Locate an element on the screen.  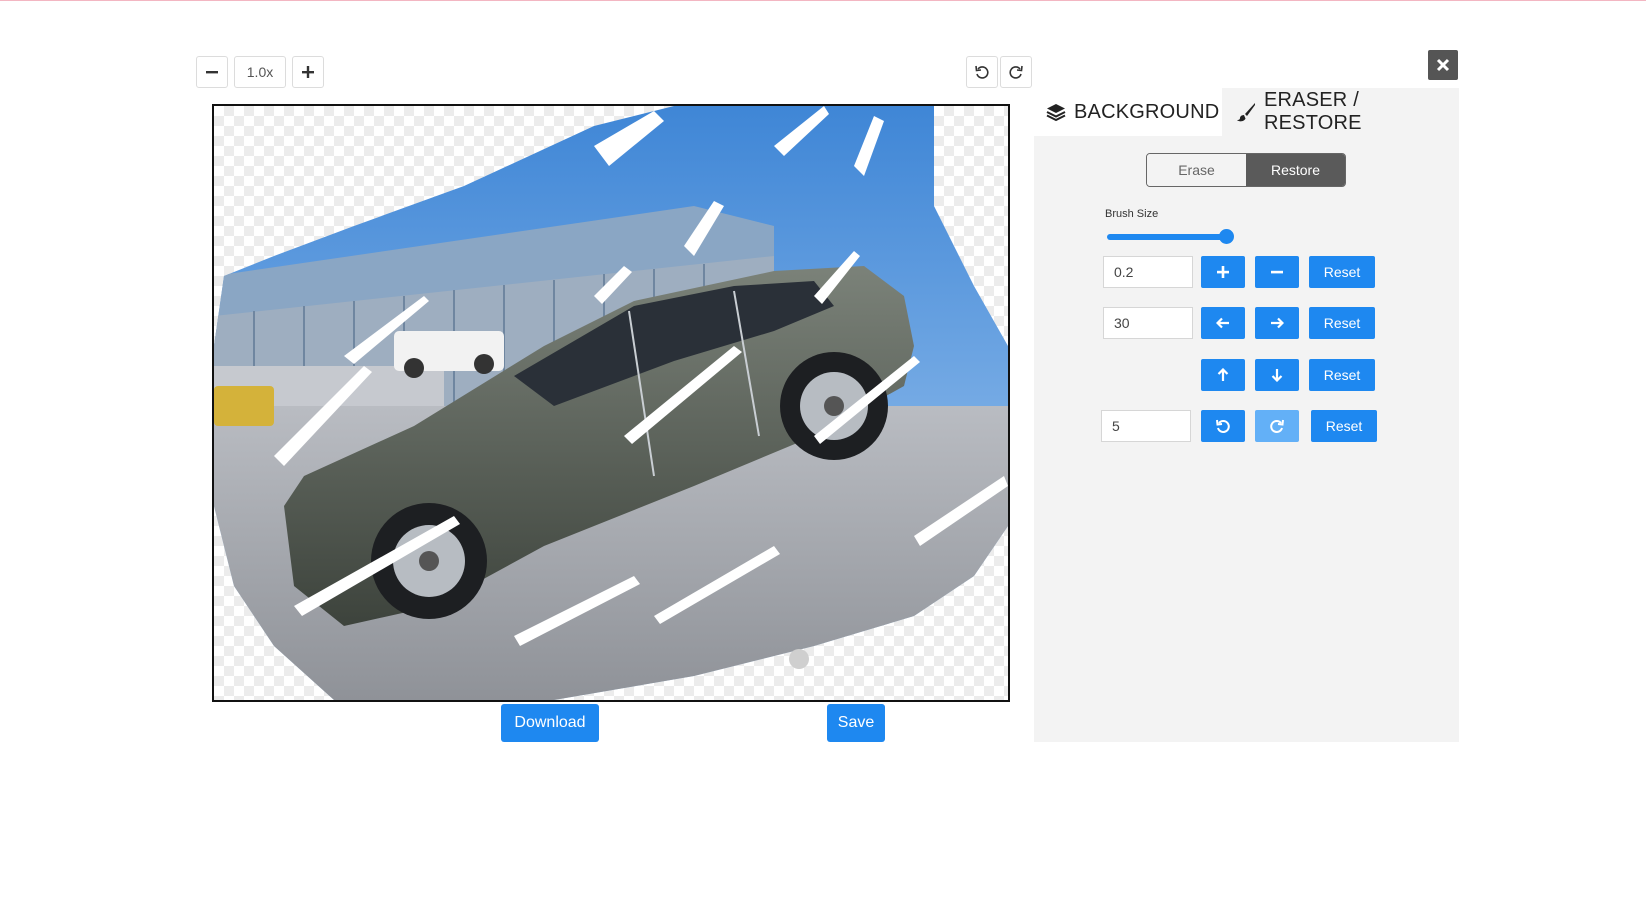
rotate-input: 5 is located at coordinates (1146, 426).